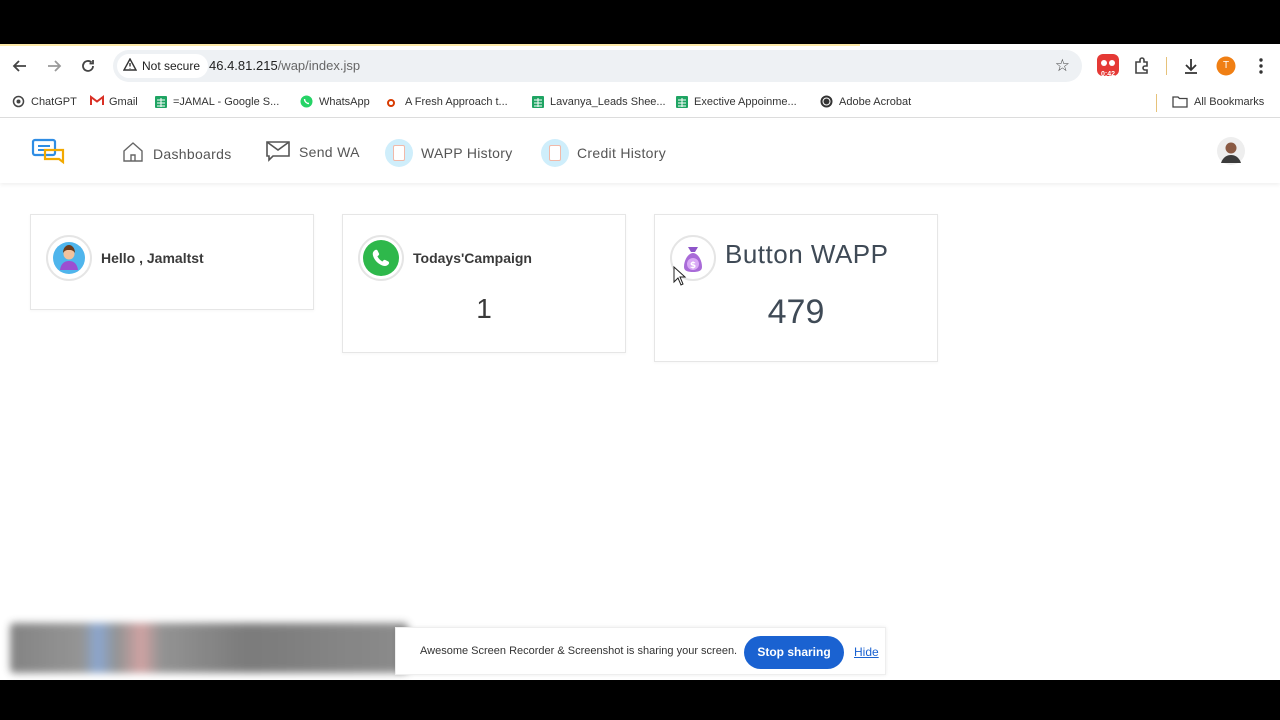  What do you see at coordinates (152, 258) in the screenshot?
I see `greeting-text: Hello , Jamaltst` at bounding box center [152, 258].